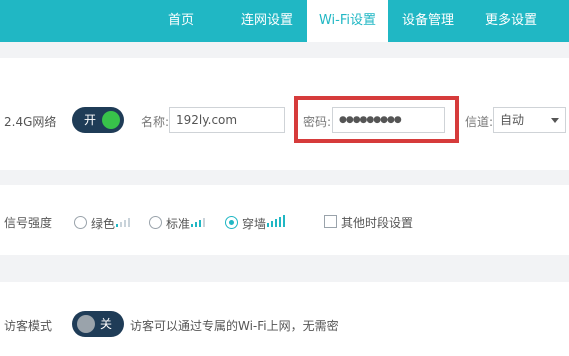 This screenshot has width=569, height=356. Describe the element at coordinates (30, 122) in the screenshot. I see `wifi-24g-label: 2.4G网络` at that location.